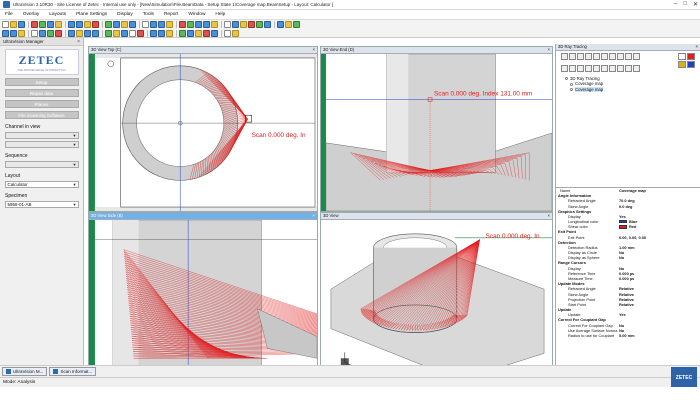  What do you see at coordinates (691, 56) in the screenshot?
I see `shear-color-icon` at bounding box center [691, 56].